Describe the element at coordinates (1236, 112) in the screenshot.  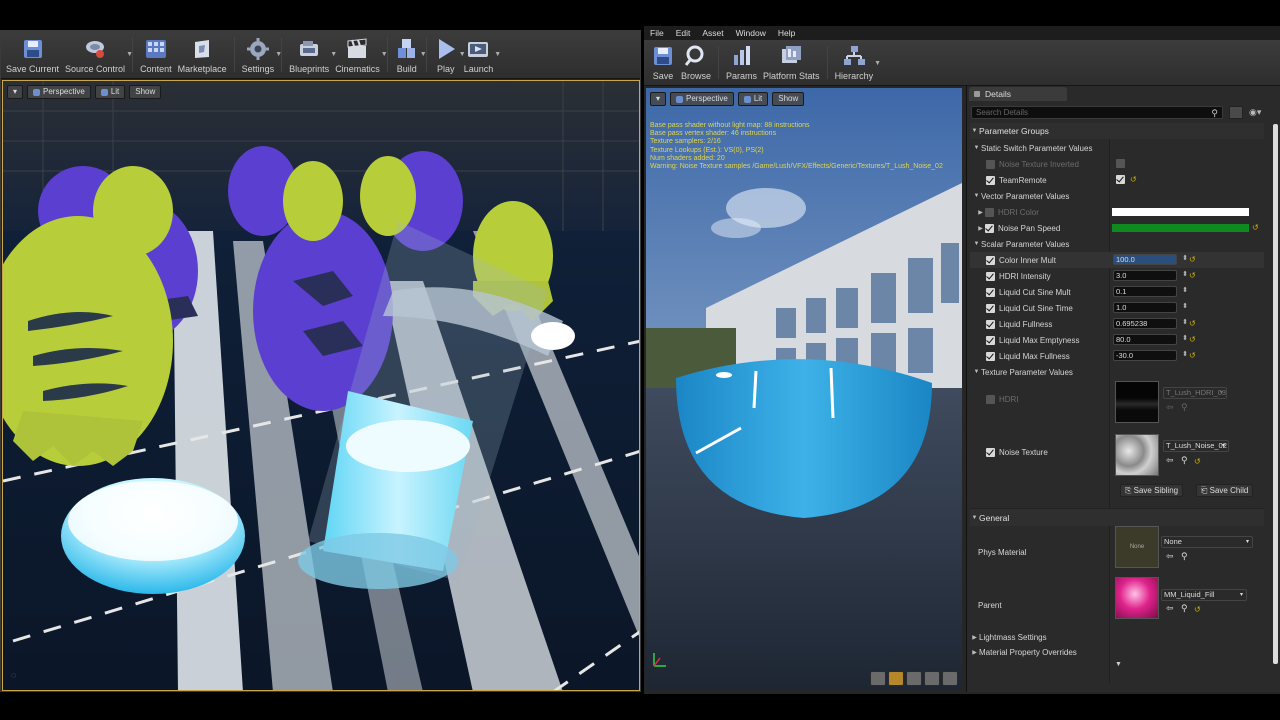
I see `property-matrix-icon` at that location.